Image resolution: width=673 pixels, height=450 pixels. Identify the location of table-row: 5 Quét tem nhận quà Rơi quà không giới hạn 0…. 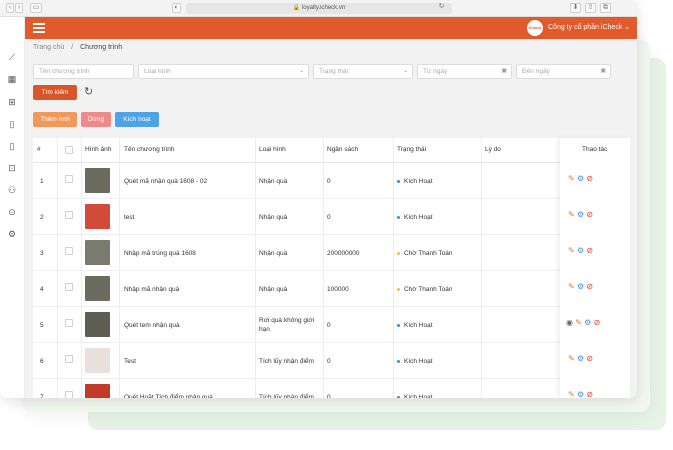
(331, 325).